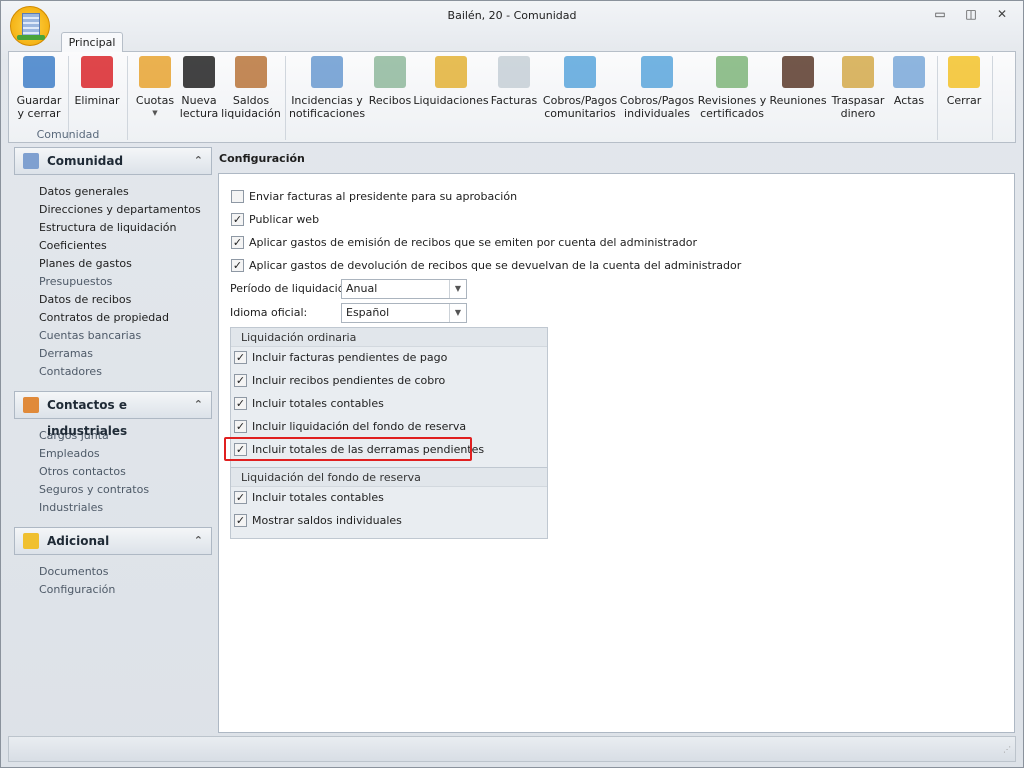  Describe the element at coordinates (112, 336) in the screenshot. I see `sidebar-item: Cuentas bancarias` at that location.